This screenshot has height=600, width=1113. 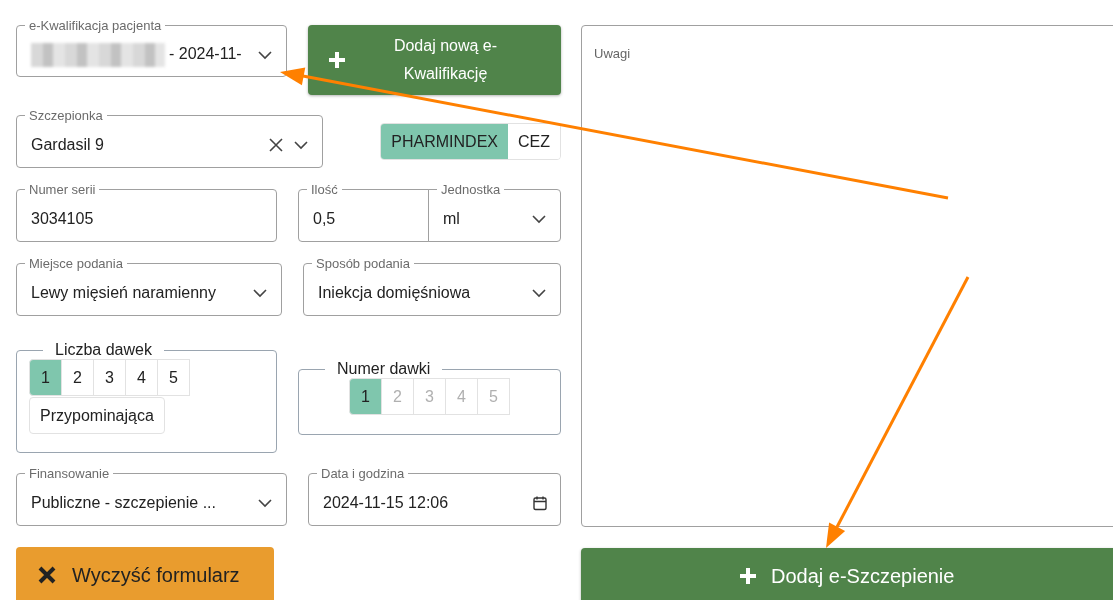 I want to click on field-value: 0,5, so click(x=325, y=219).